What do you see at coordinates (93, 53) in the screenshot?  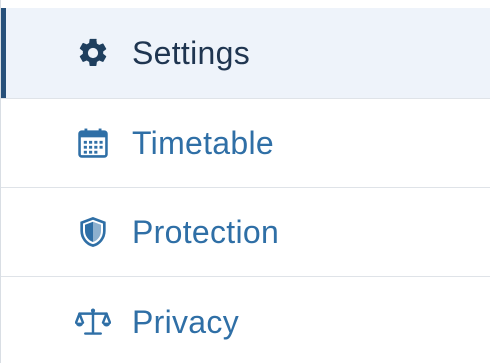 I see `gear-icon` at bounding box center [93, 53].